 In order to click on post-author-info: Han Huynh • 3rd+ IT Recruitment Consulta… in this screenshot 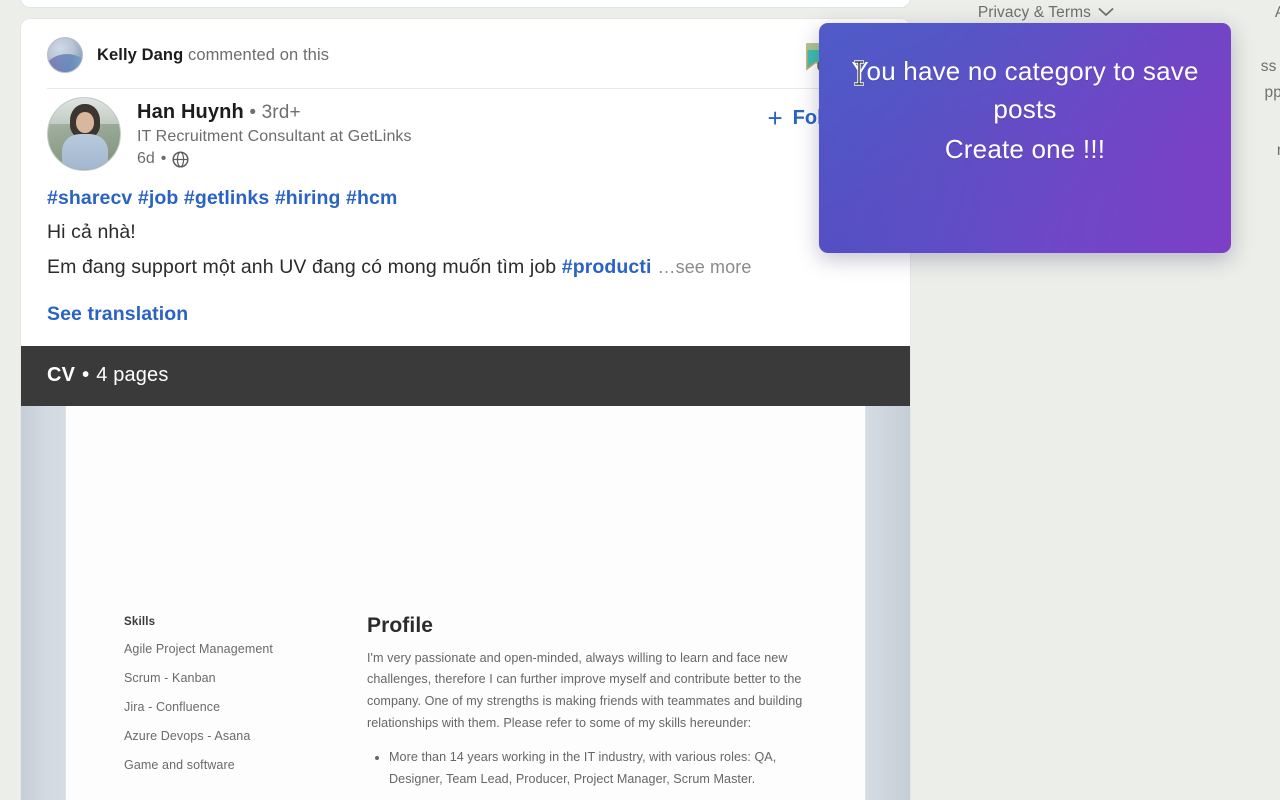, I will do `click(274, 134)`.